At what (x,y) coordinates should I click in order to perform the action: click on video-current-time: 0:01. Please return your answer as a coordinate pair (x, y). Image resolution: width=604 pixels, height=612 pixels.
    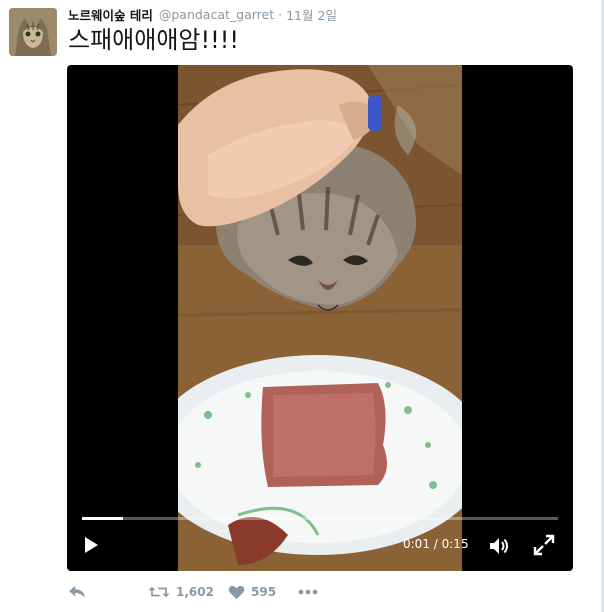
    Looking at the image, I should click on (416, 544).